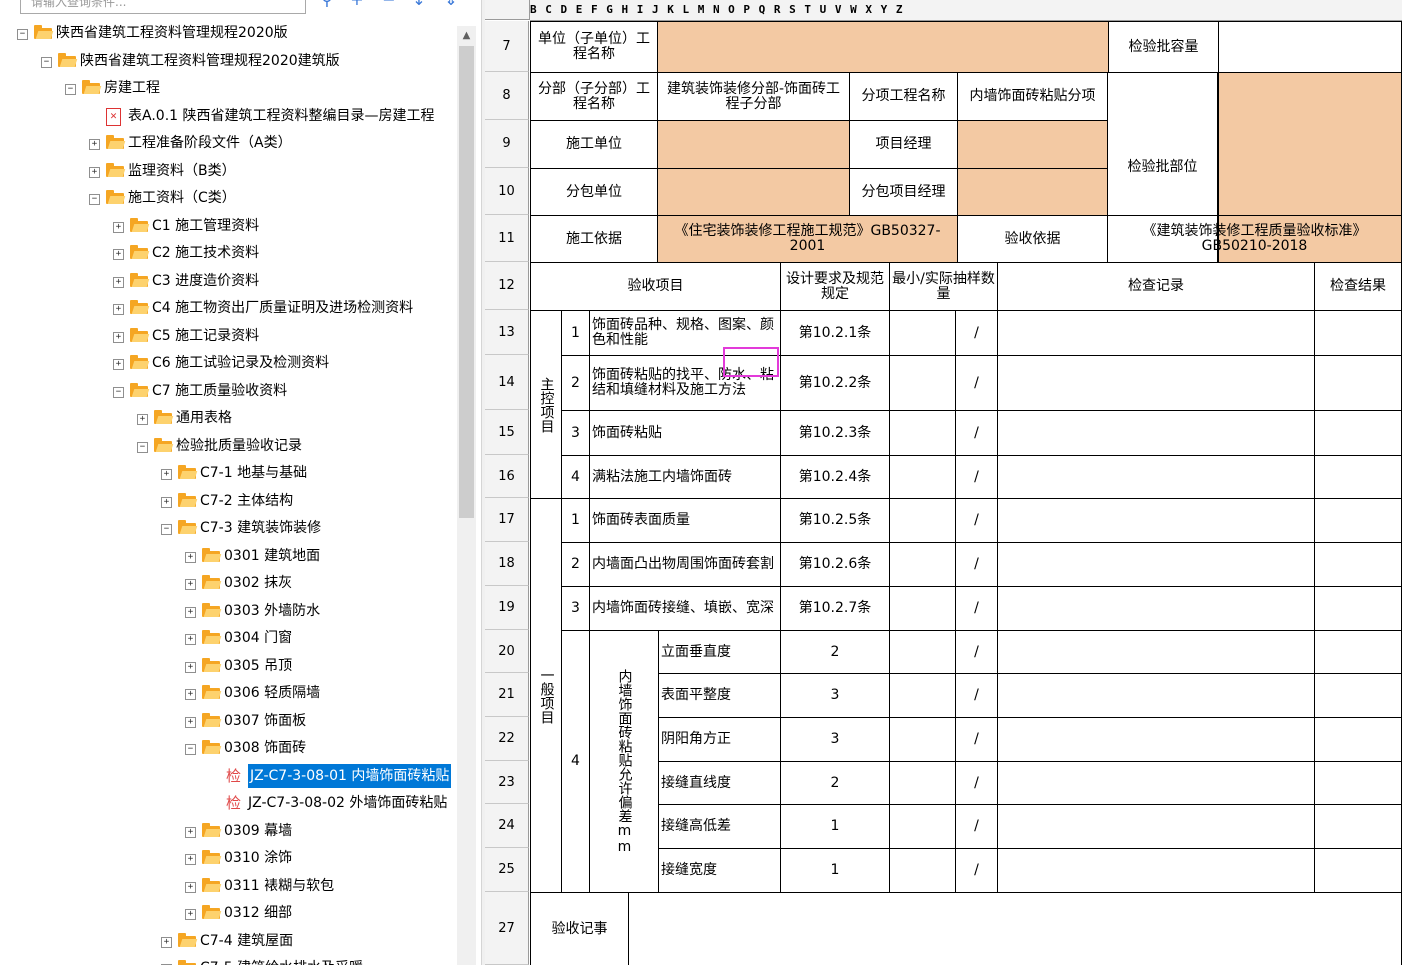 This screenshot has height=965, width=1402. What do you see at coordinates (507, 870) in the screenshot?
I see `row-header: 25` at bounding box center [507, 870].